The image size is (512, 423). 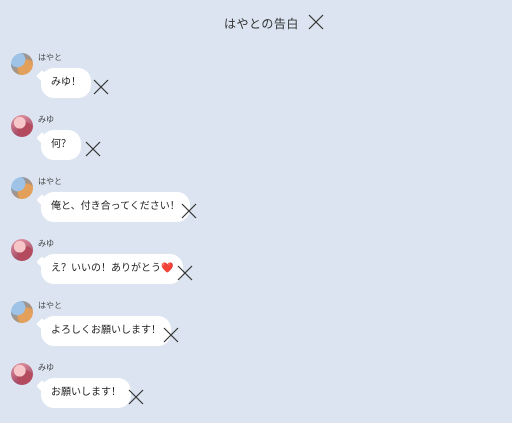 What do you see at coordinates (256, 206) in the screenshot?
I see `message-row: はやと 俺と、付き合ってください！` at bounding box center [256, 206].